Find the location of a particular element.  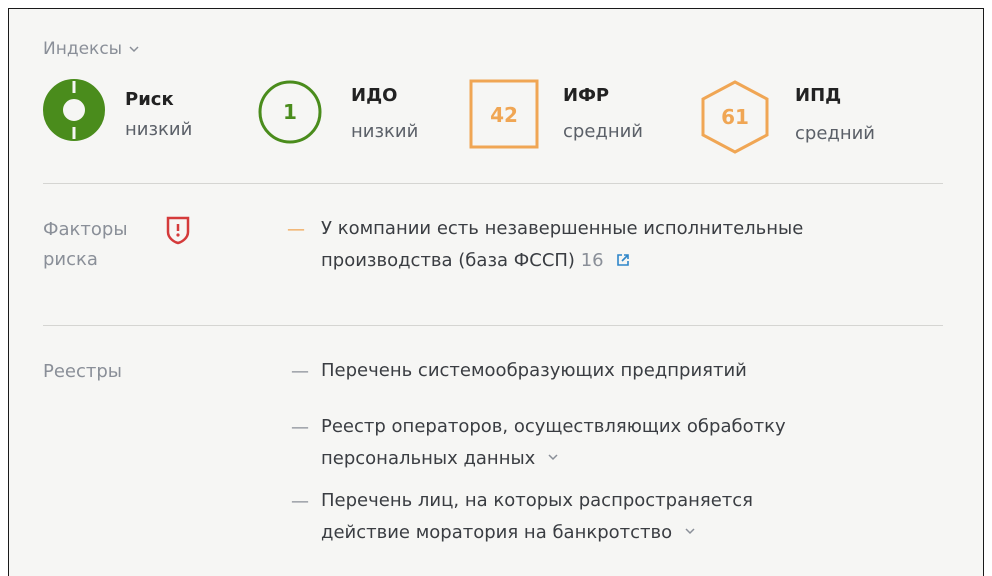

risk-factors-label-line2: риска is located at coordinates (70, 259).